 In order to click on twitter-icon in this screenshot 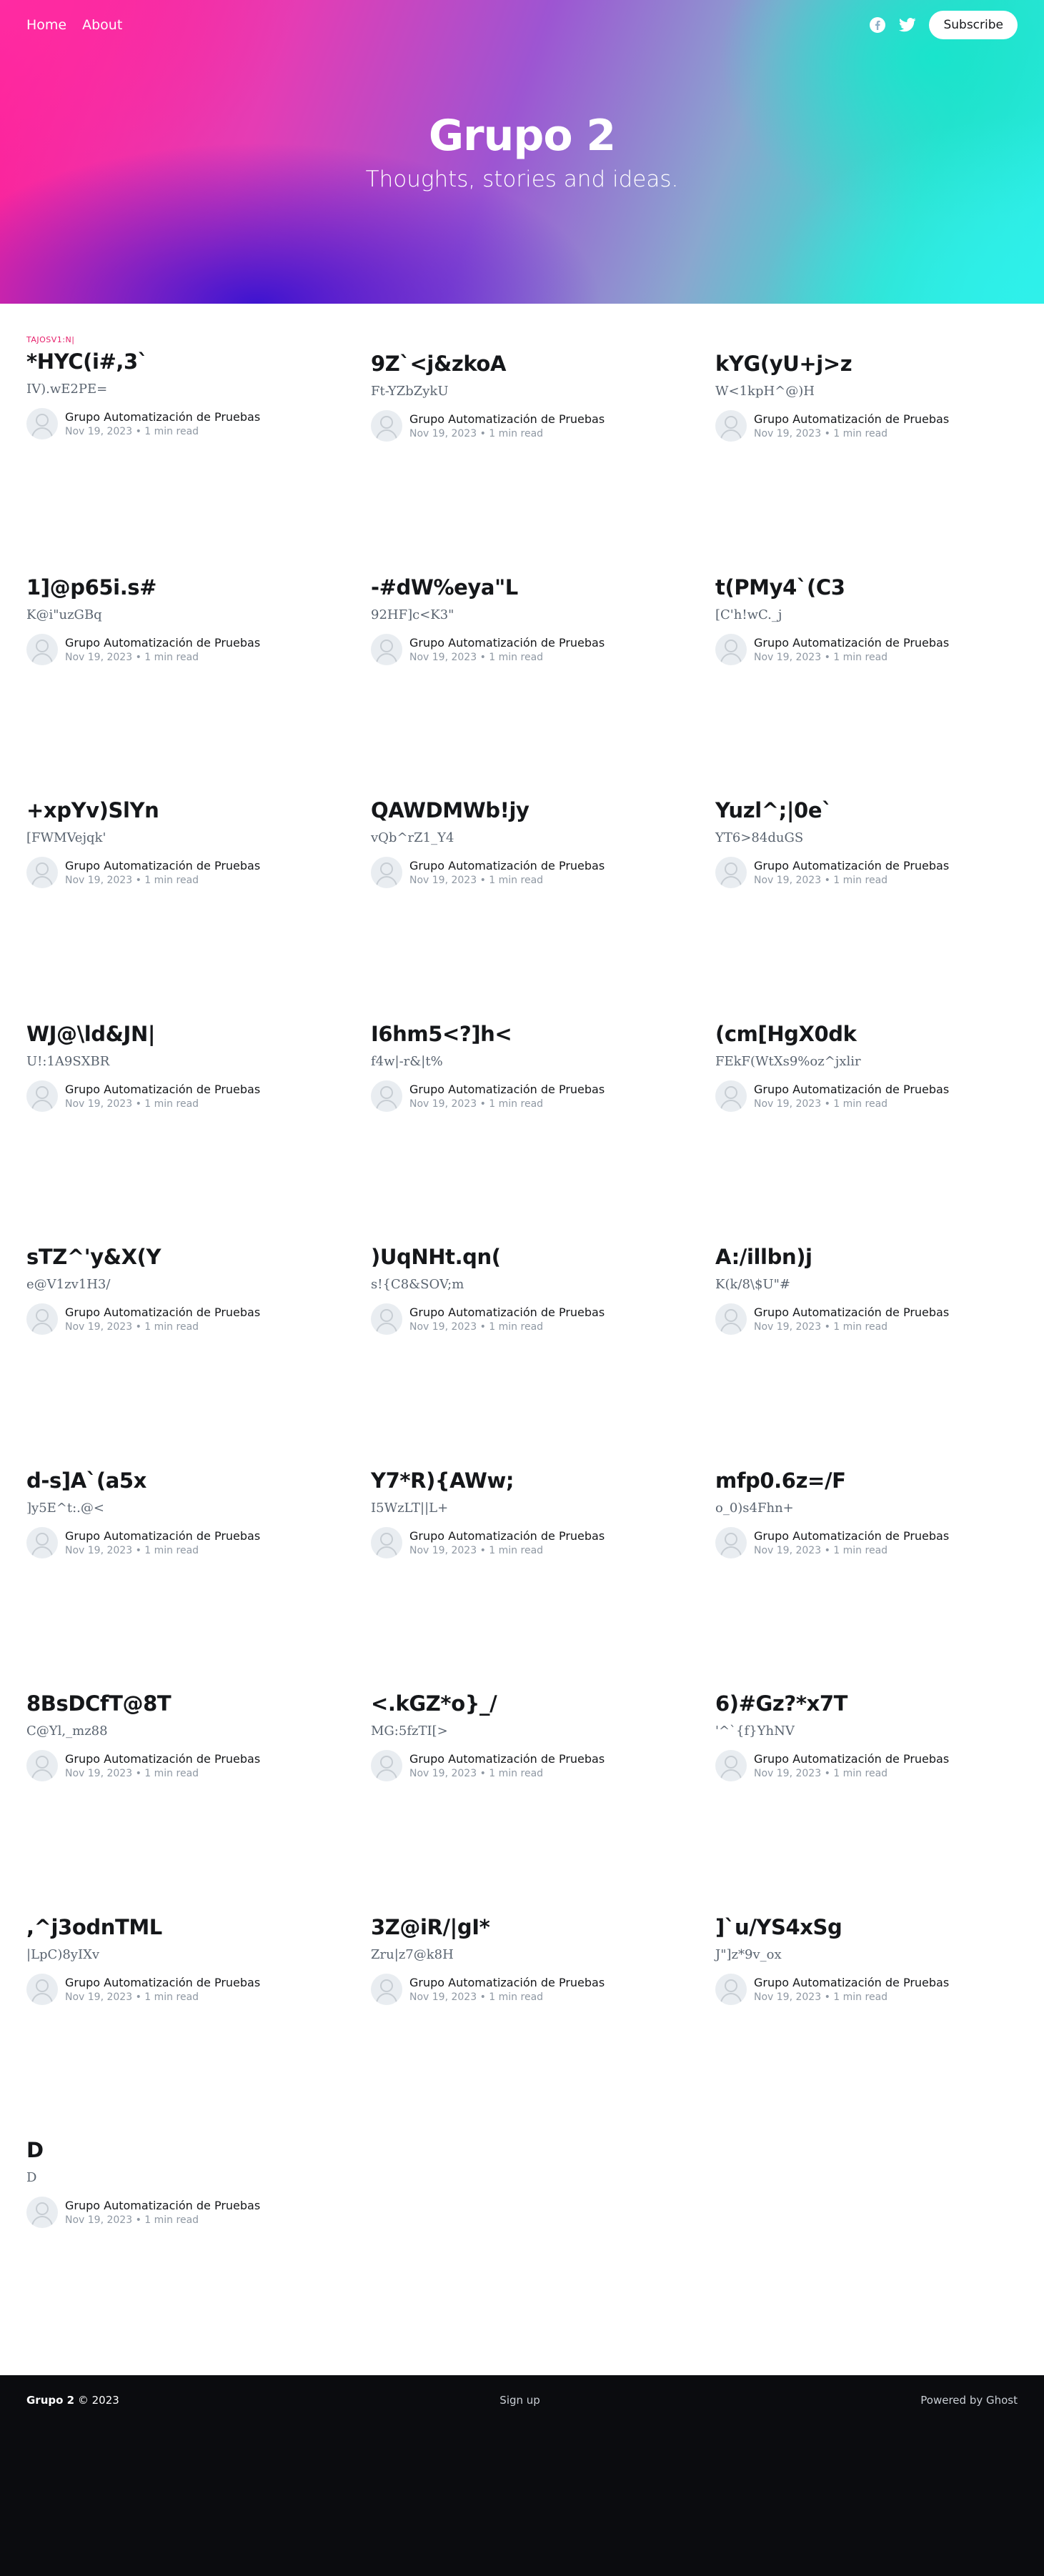, I will do `click(908, 25)`.